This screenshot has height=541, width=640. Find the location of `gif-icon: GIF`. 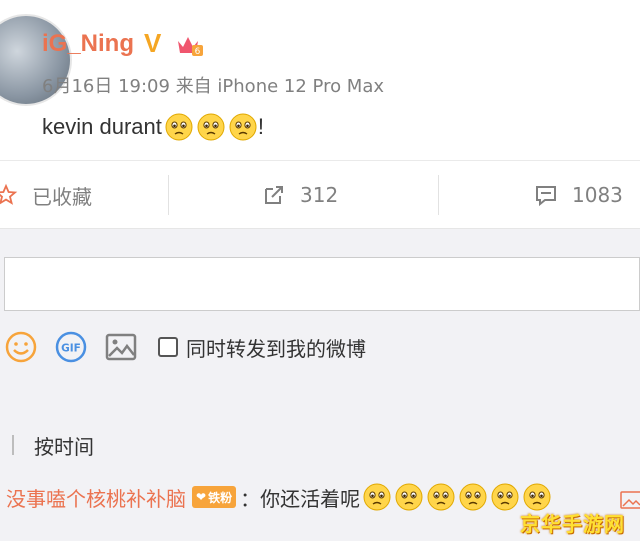

gif-icon: GIF is located at coordinates (71, 347).